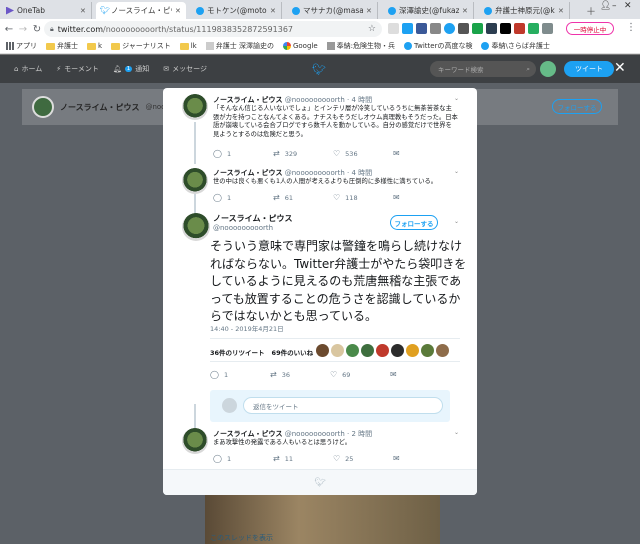 The width and height of the screenshot is (640, 544). Describe the element at coordinates (303, 458) in the screenshot. I see `retweet-button: ⇄ 11` at that location.